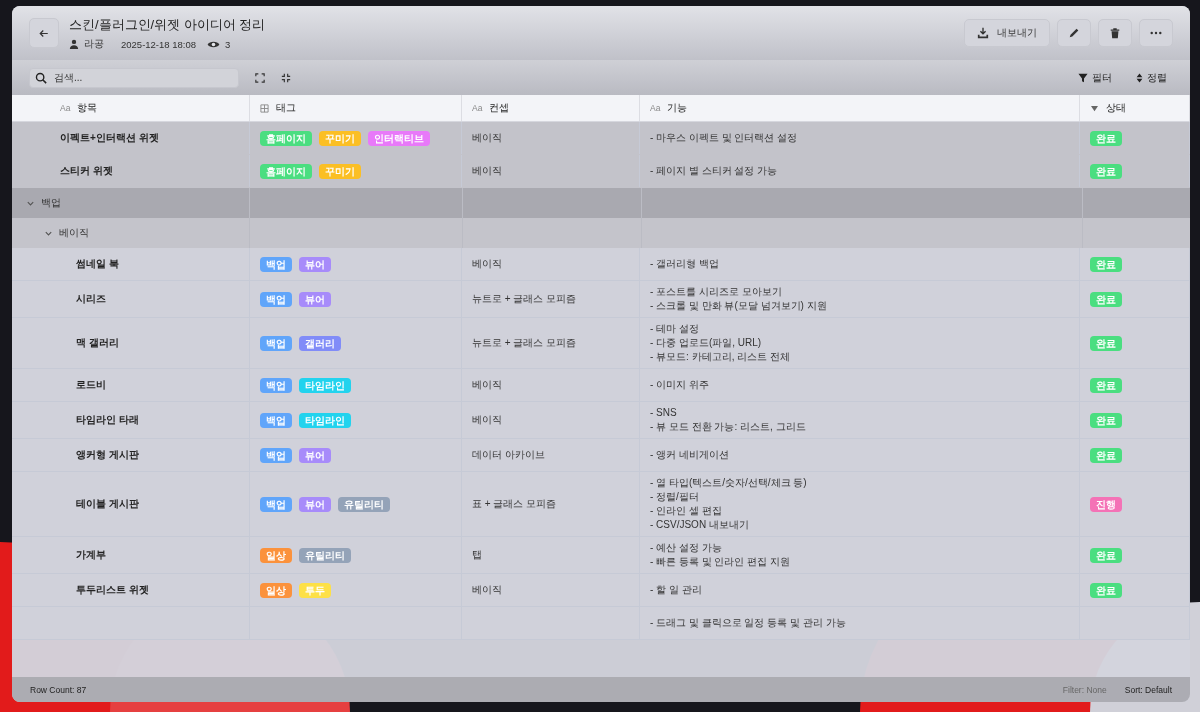  I want to click on pencil-icon, so click(1074, 33).